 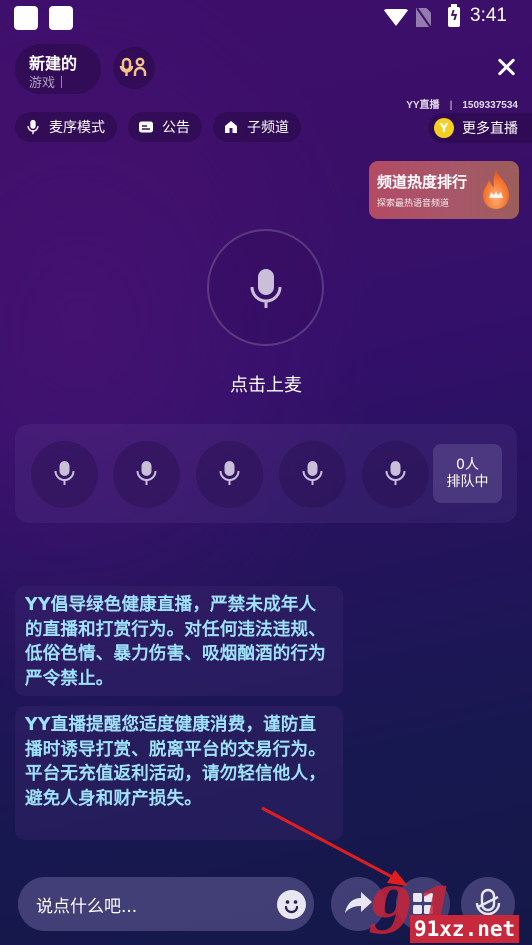 I want to click on chip-notice: 公告, so click(x=165, y=127).